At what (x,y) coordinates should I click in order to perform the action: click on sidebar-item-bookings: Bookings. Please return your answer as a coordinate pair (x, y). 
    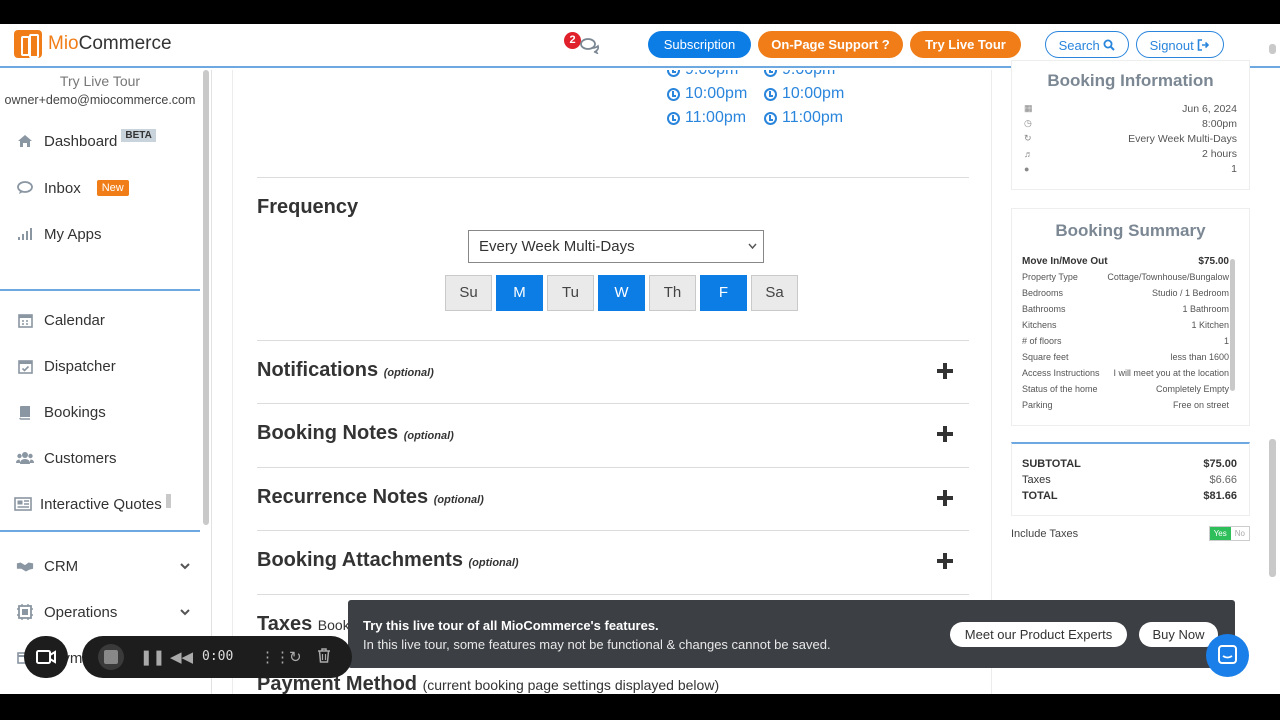
    Looking at the image, I should click on (100, 412).